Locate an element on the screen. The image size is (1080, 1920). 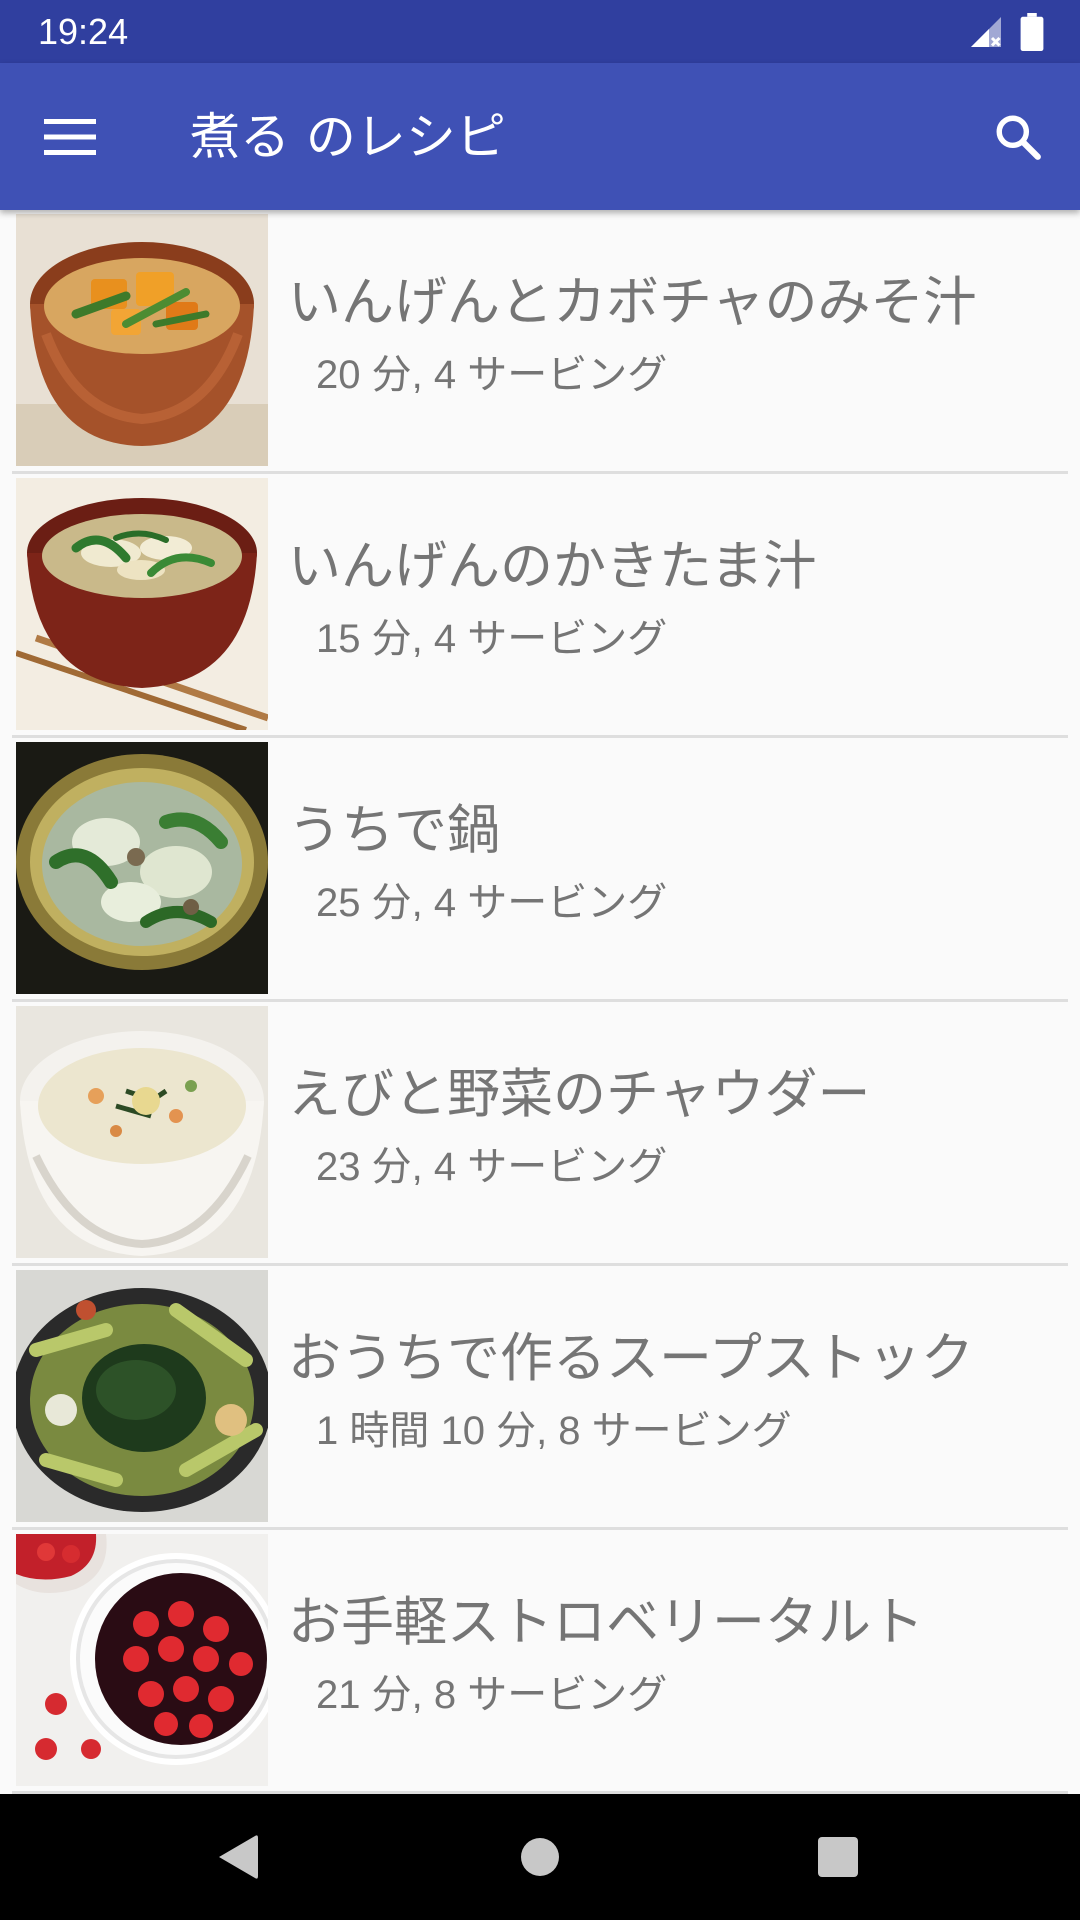
hamburger-menu-icon is located at coordinates (70, 137).